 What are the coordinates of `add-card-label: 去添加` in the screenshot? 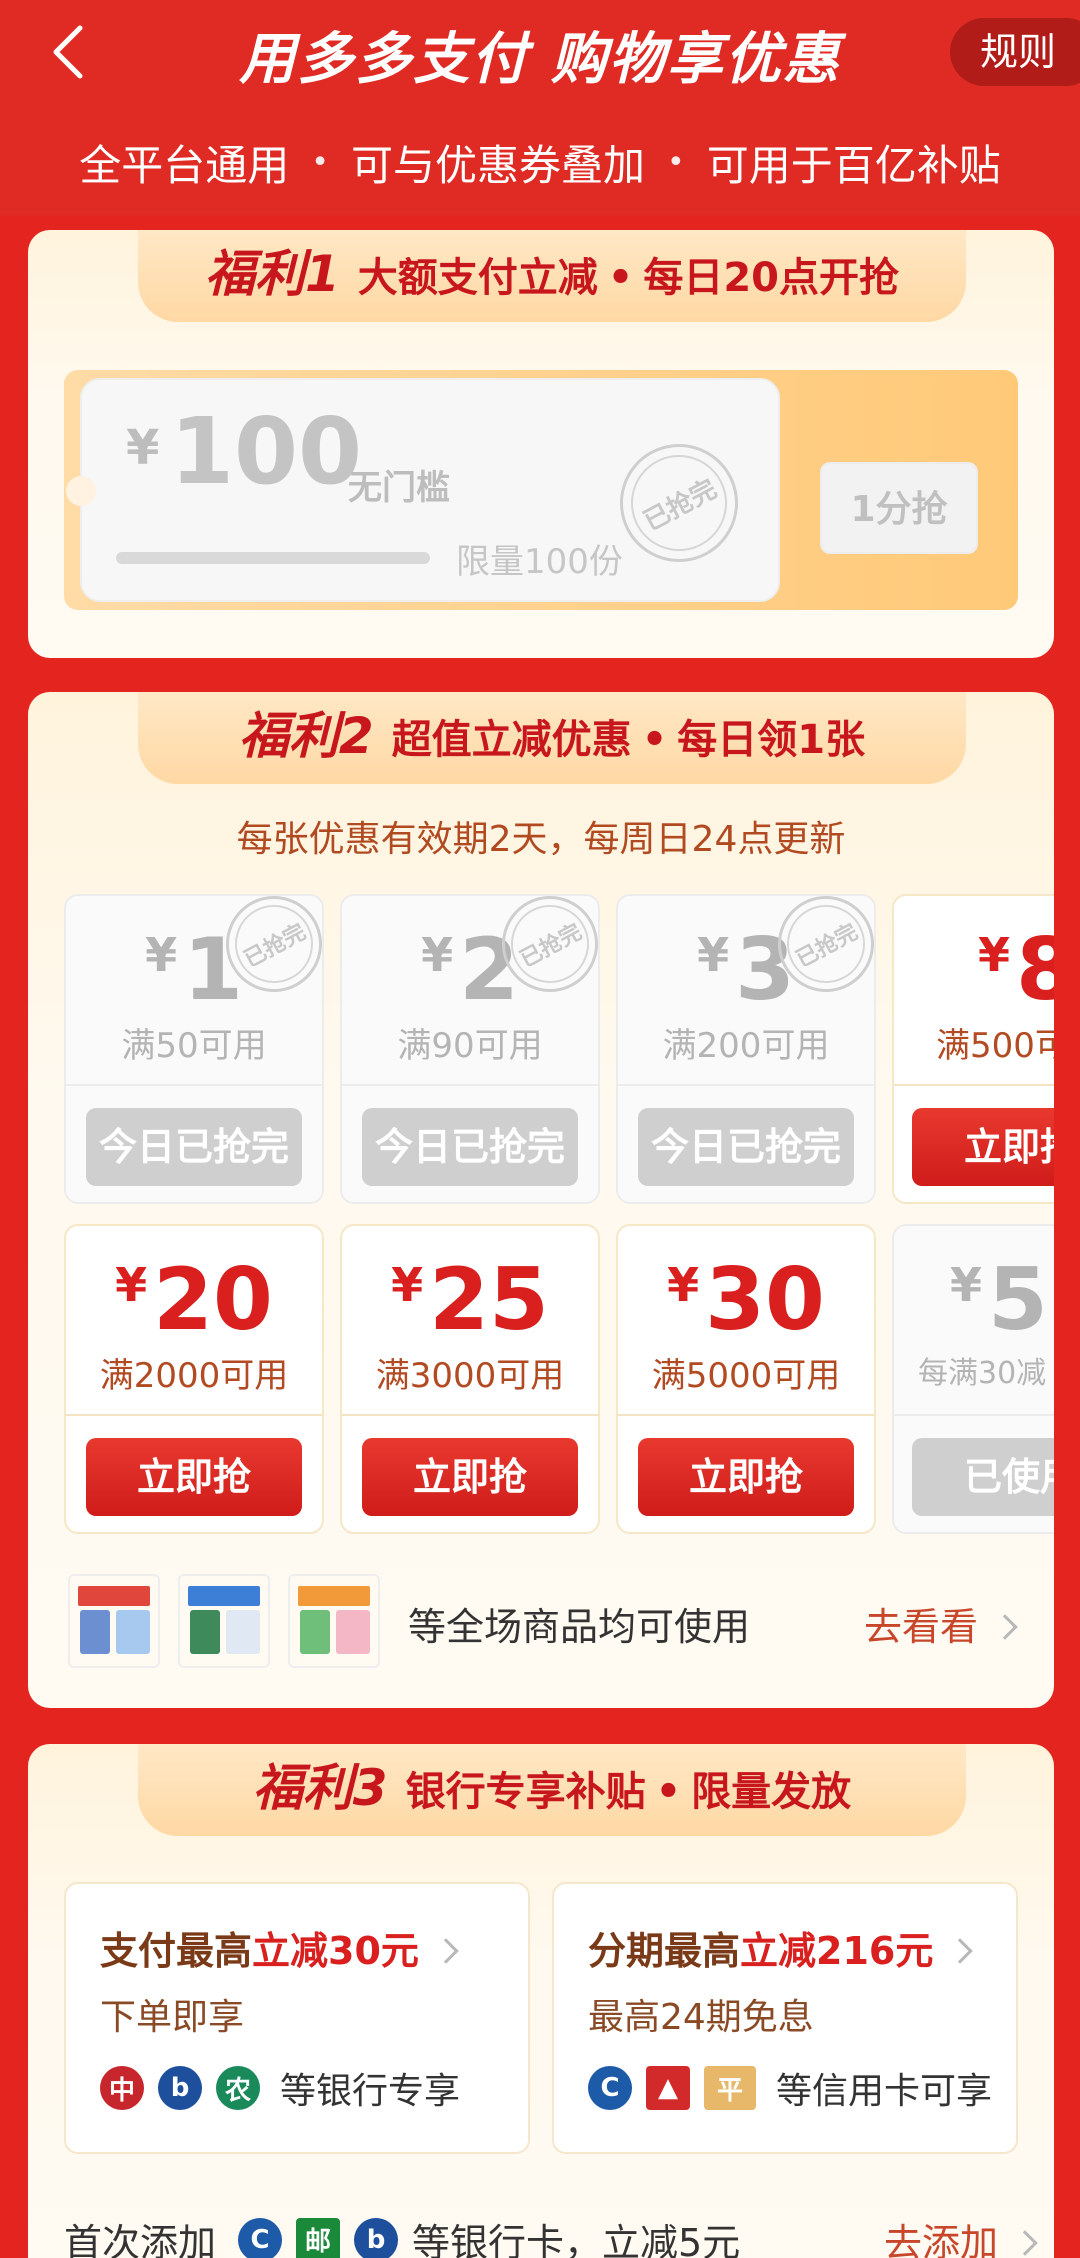 It's located at (941, 2239).